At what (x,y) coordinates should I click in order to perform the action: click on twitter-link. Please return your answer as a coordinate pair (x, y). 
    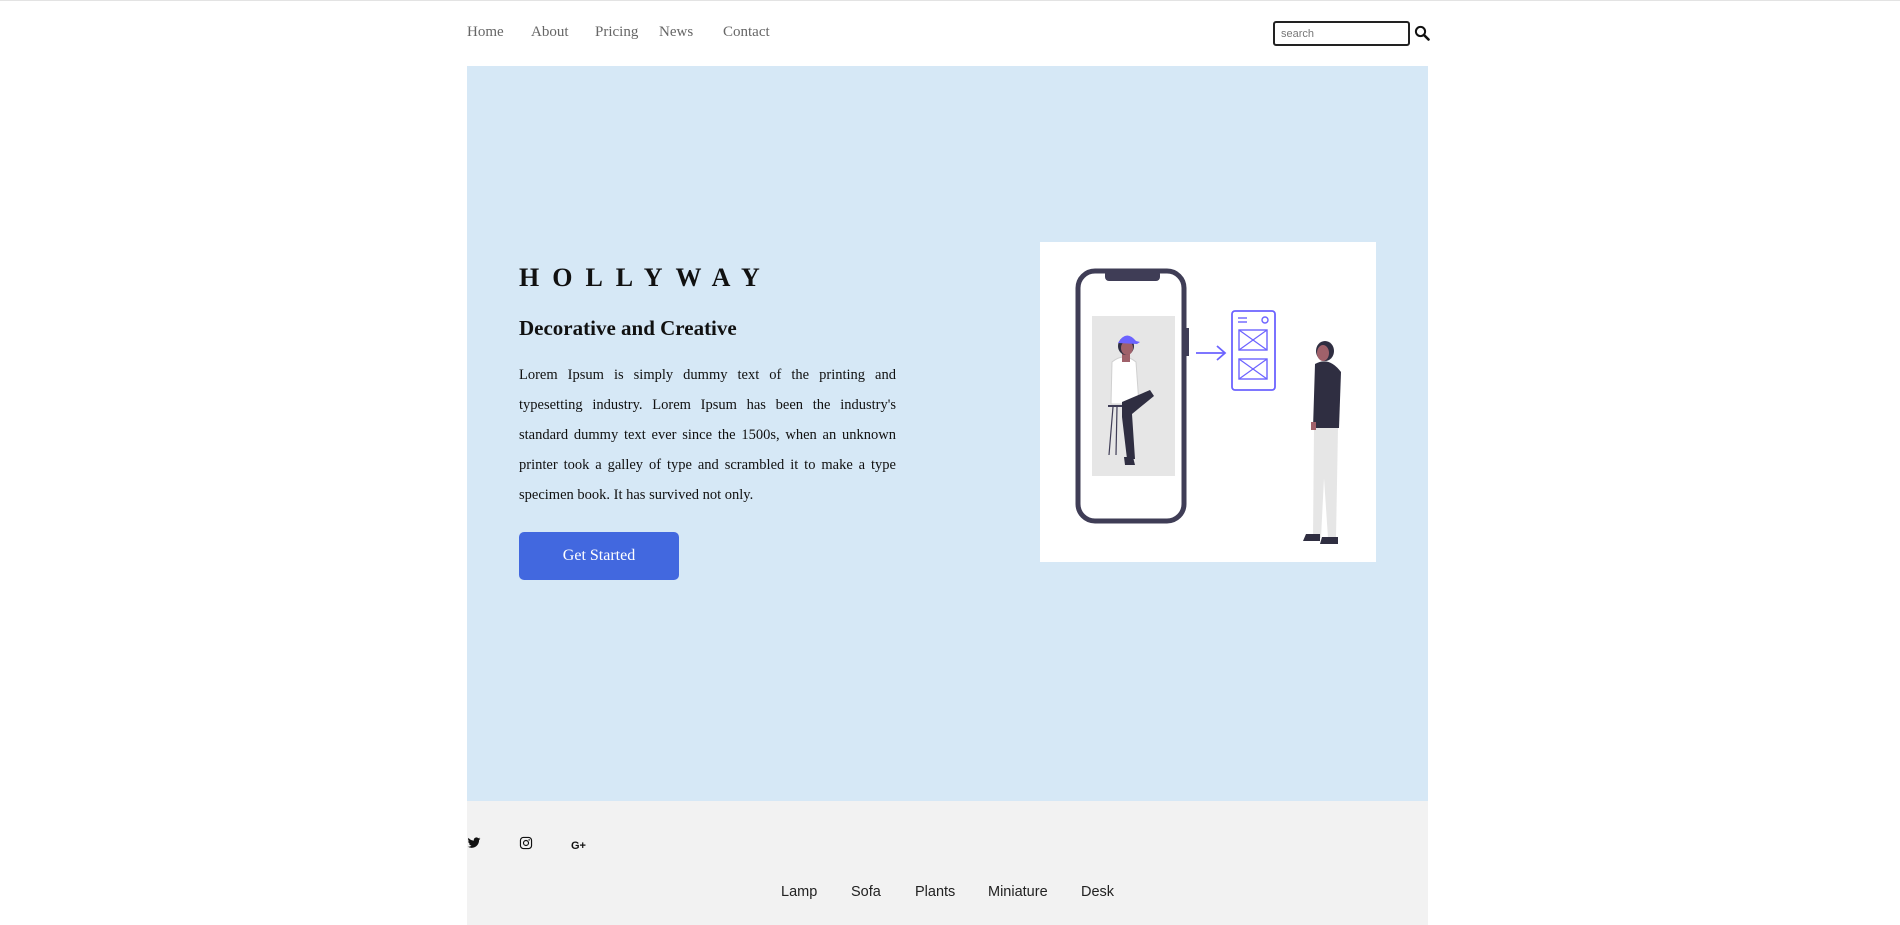
    Looking at the image, I should click on (474, 843).